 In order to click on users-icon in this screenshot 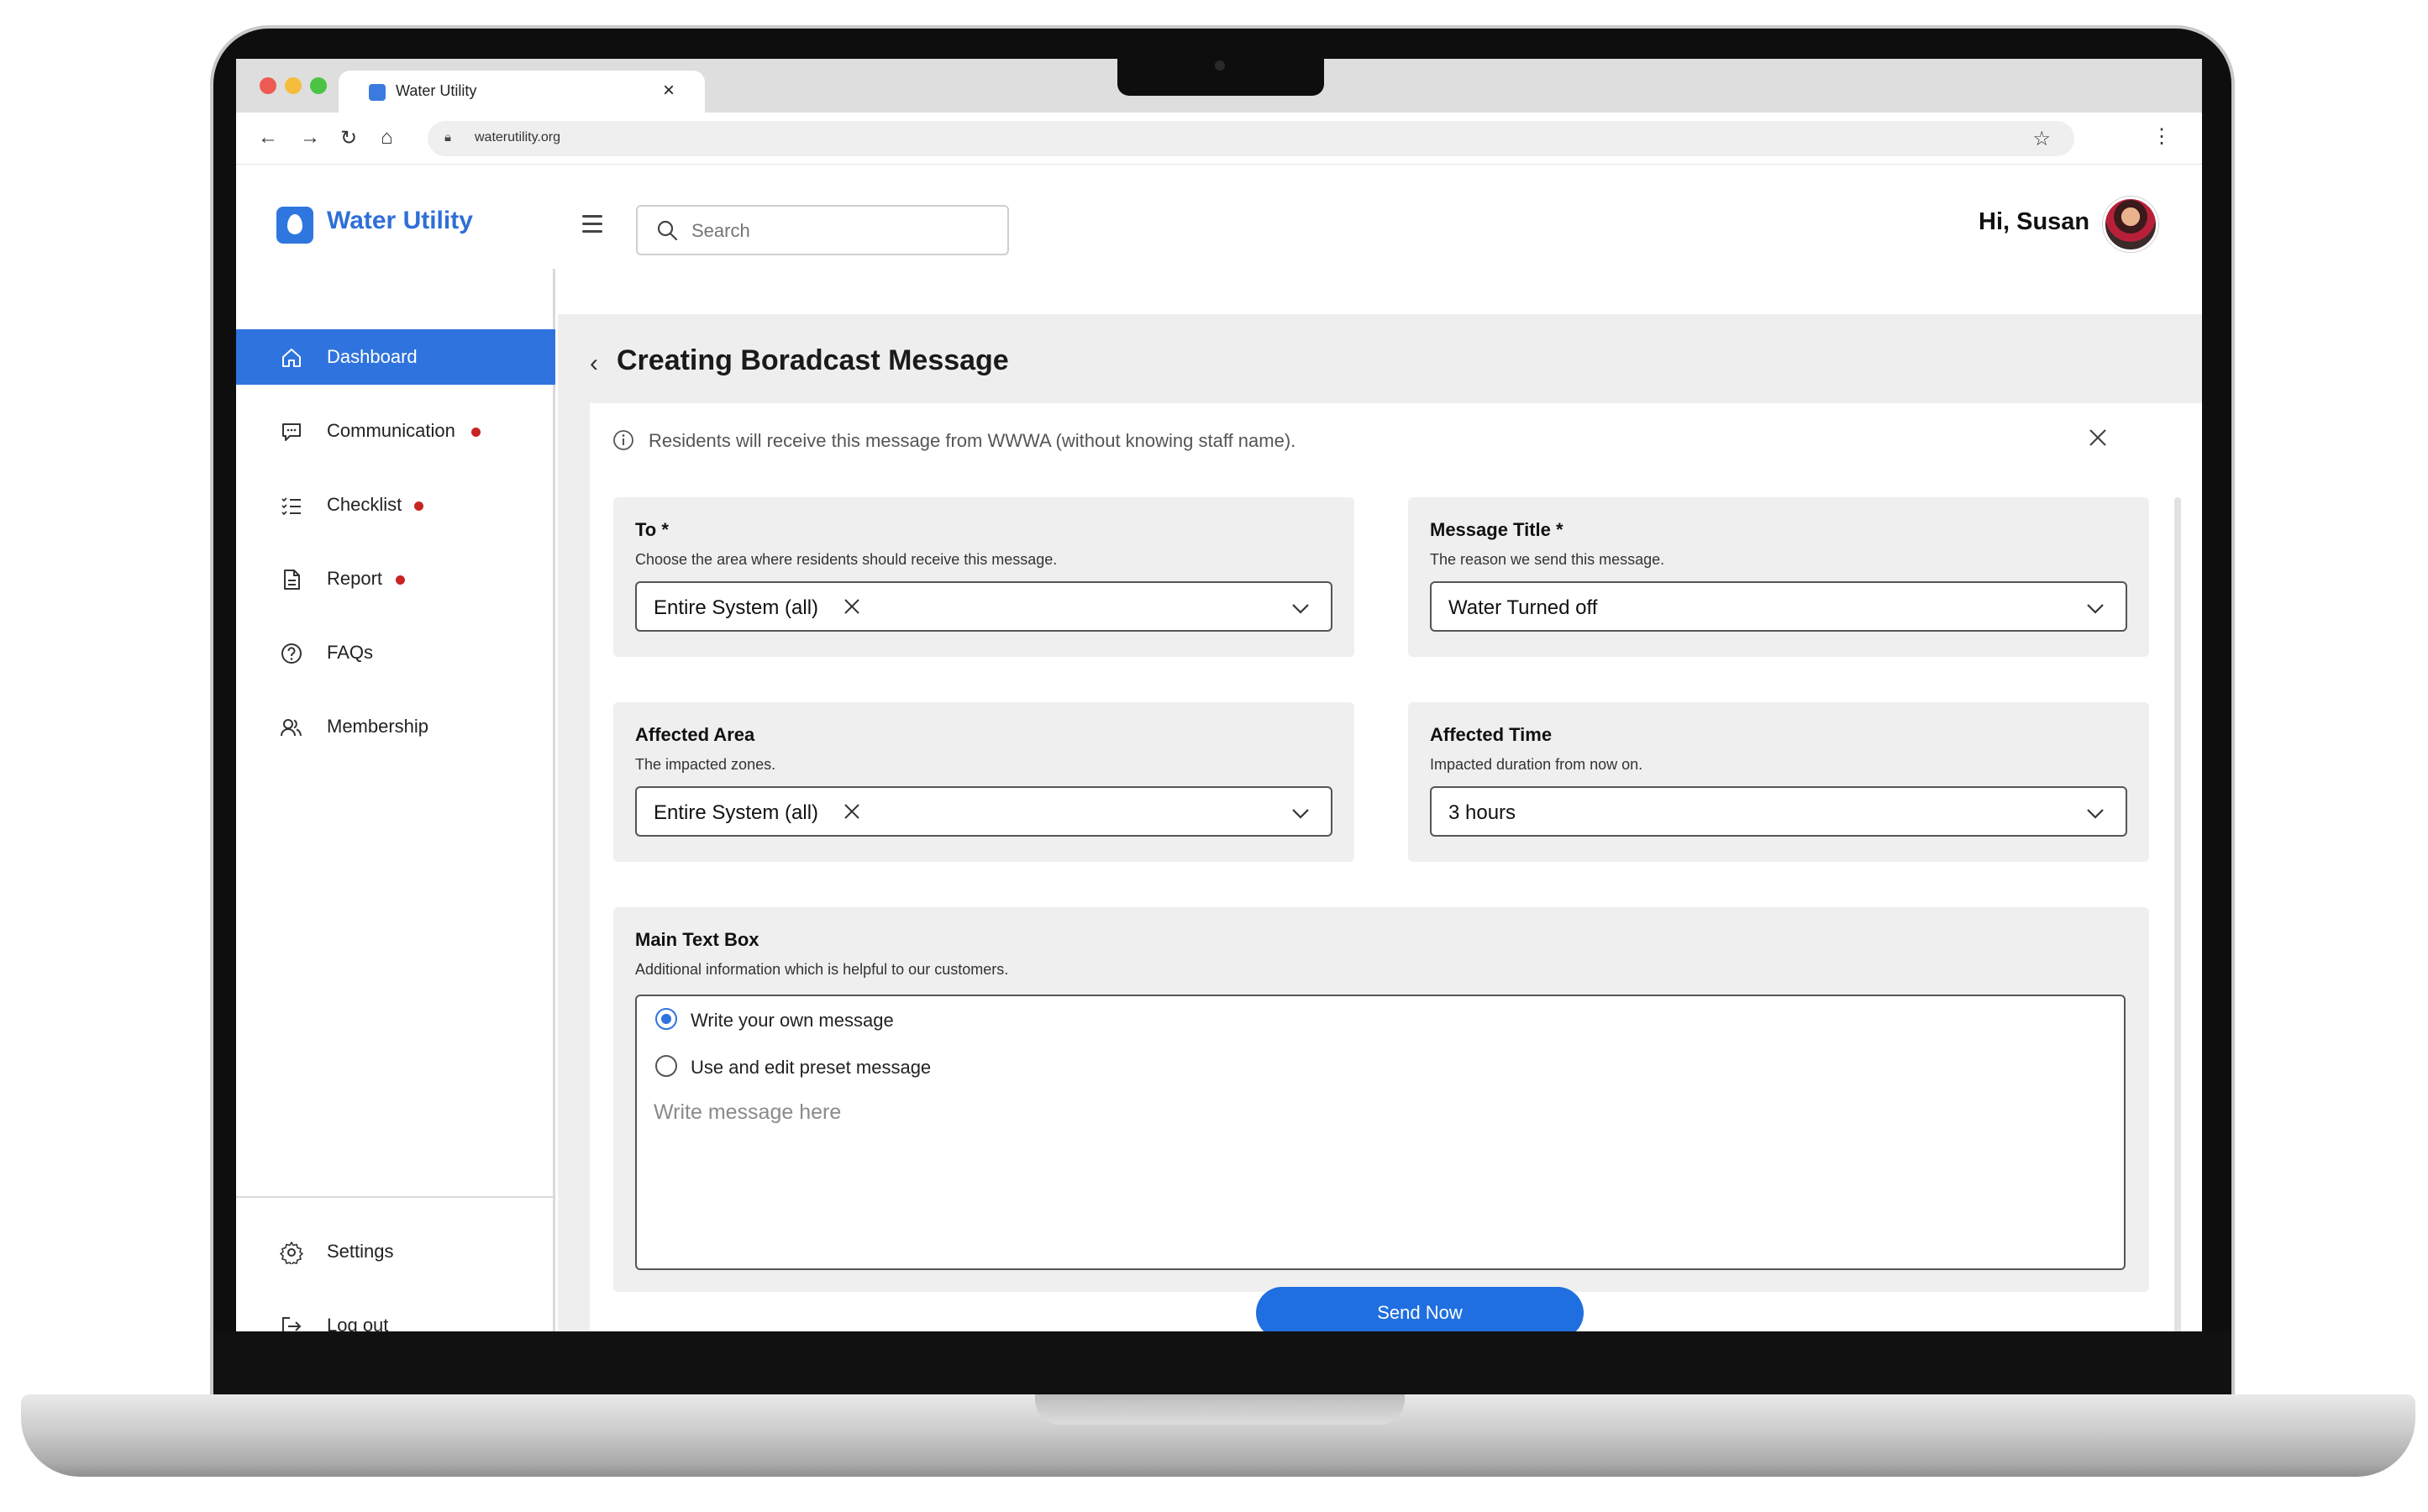, I will do `click(291, 728)`.